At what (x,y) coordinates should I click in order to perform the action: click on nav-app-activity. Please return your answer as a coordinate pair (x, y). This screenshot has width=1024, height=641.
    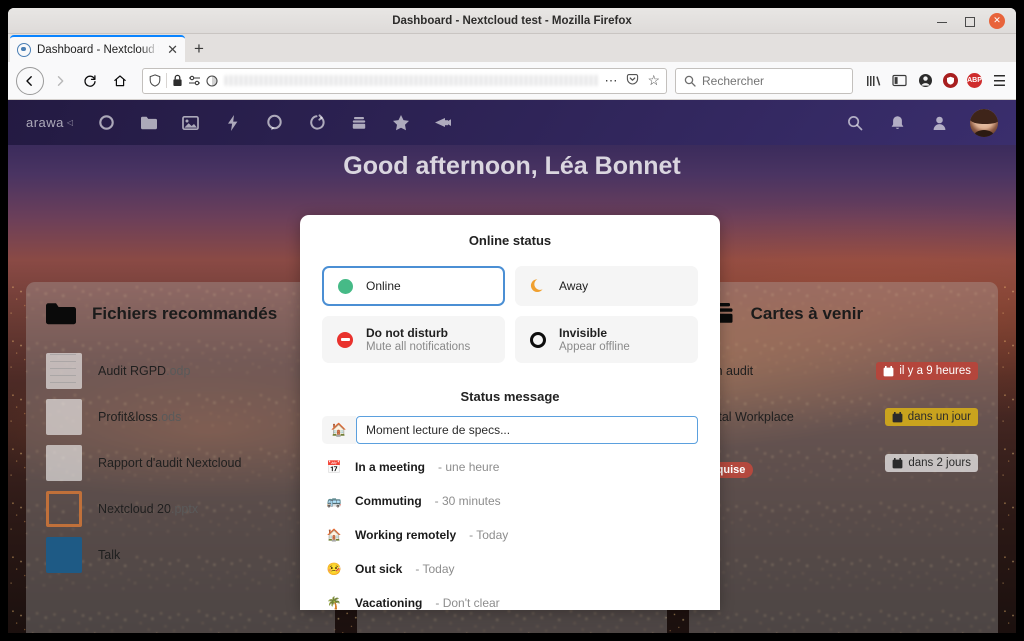
    Looking at the image, I should click on (233, 123).